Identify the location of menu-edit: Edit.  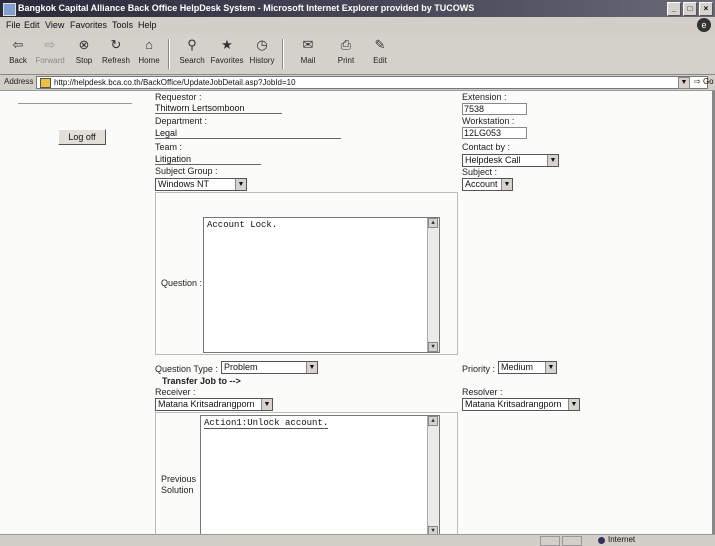
(32, 25).